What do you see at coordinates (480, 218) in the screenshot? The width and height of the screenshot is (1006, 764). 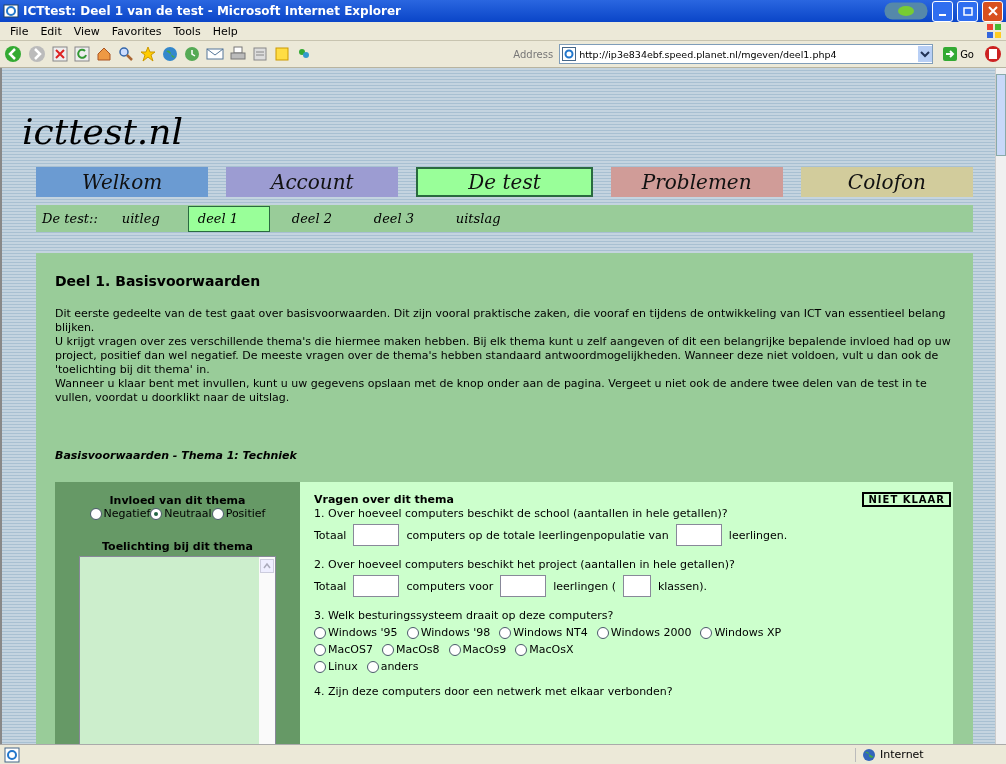 I see `subnav-link: uitslag` at bounding box center [480, 218].